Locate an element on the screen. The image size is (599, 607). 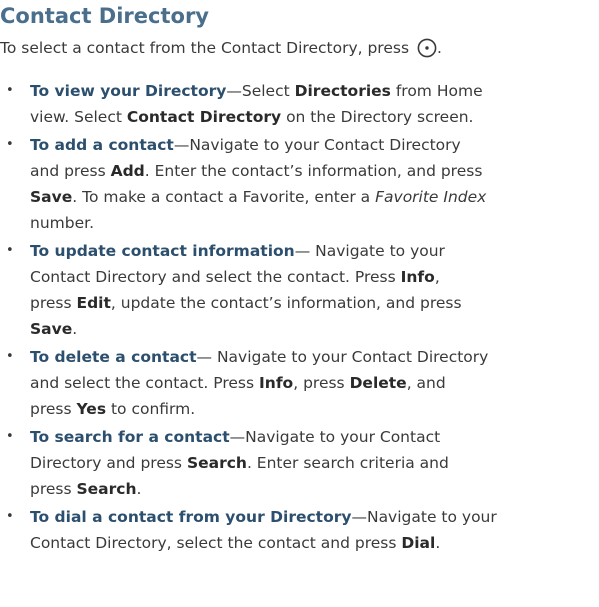
body-text: , press is located at coordinates (321, 383).